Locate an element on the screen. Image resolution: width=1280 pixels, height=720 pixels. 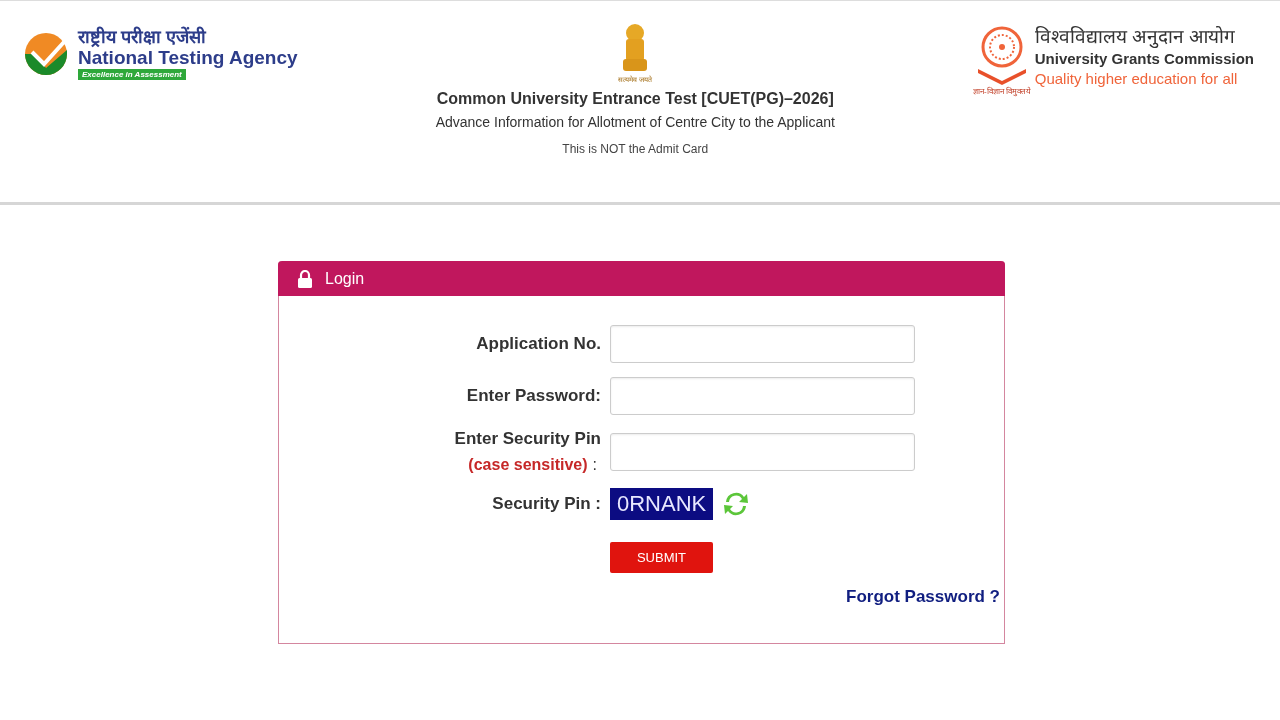
ugc-hindi-name: विश्वविद्यालय अनुदान आयोग is located at coordinates (1135, 37).